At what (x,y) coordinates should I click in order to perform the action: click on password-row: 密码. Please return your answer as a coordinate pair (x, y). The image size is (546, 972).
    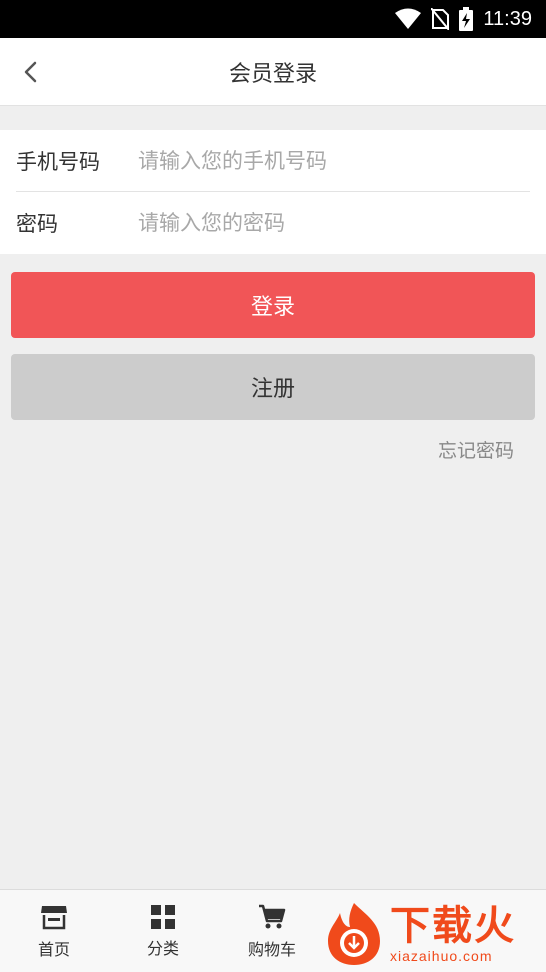
    Looking at the image, I should click on (273, 223).